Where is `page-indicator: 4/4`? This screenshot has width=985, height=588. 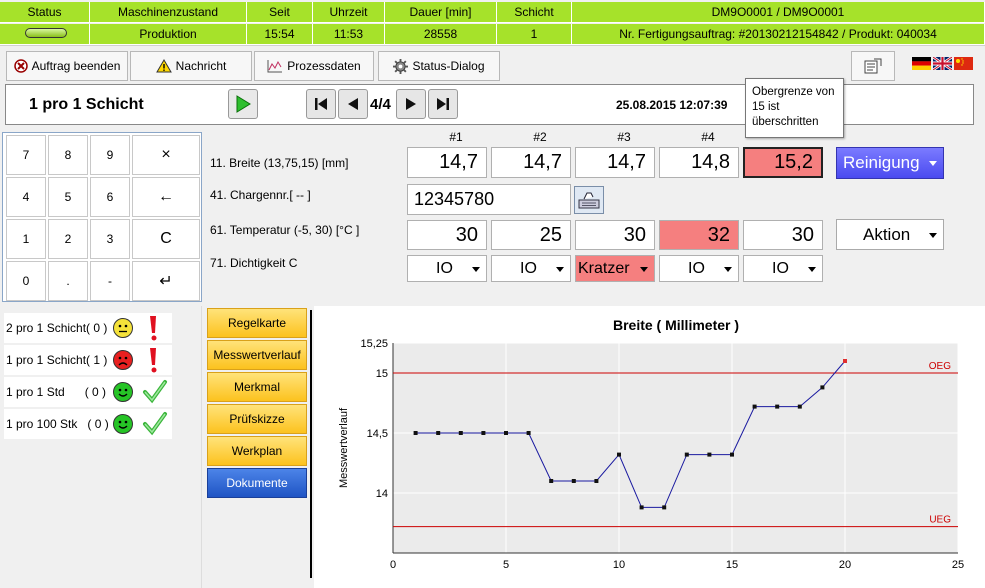
page-indicator: 4/4 is located at coordinates (380, 104).